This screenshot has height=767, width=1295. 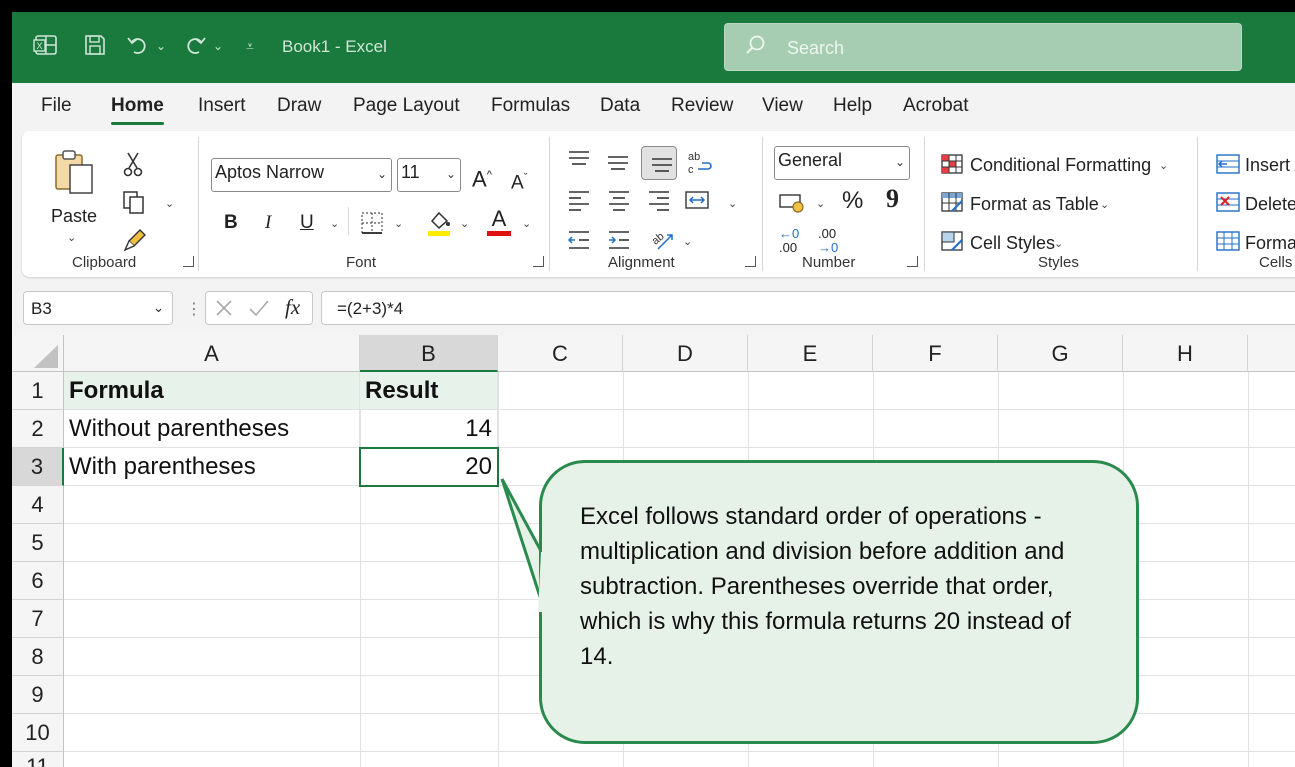 I want to click on cell-styles-icon, so click(x=952, y=244).